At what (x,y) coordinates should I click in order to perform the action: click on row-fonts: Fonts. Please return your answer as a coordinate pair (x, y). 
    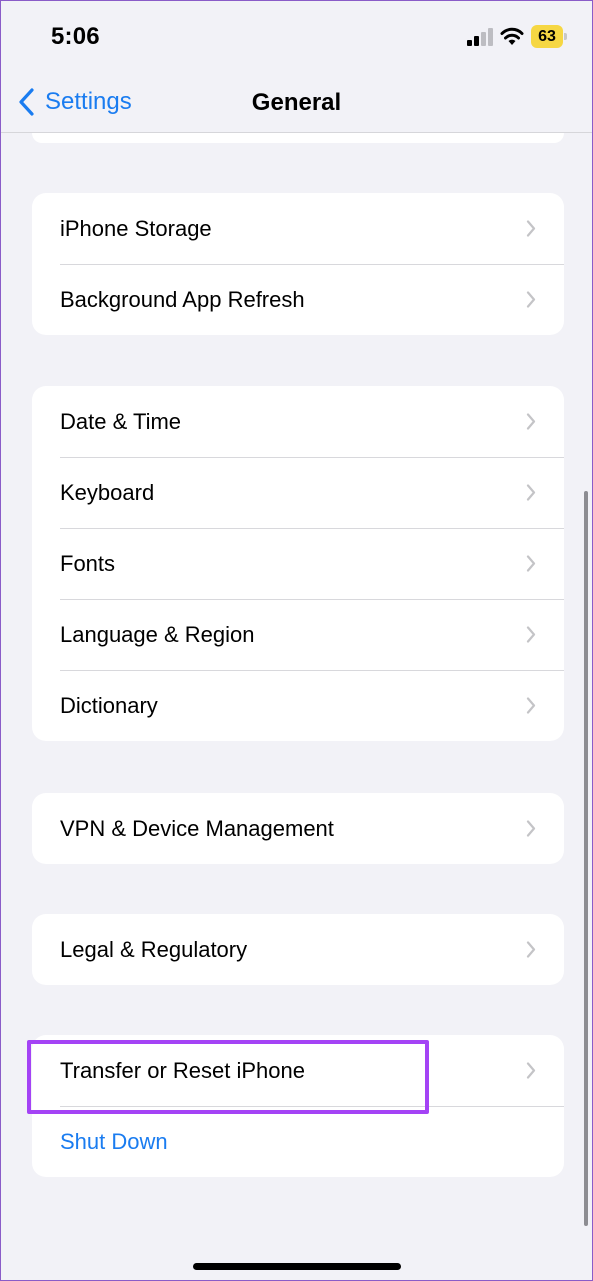
    Looking at the image, I should click on (298, 563).